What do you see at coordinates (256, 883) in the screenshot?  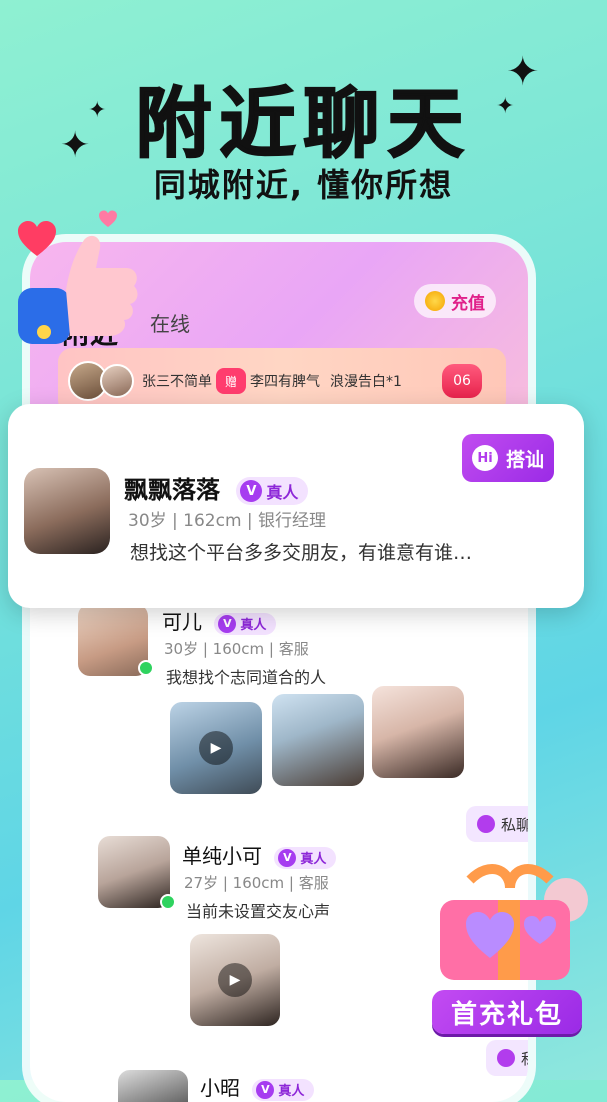 I see `user-meta: 27岁 | 160cm | 客服` at bounding box center [256, 883].